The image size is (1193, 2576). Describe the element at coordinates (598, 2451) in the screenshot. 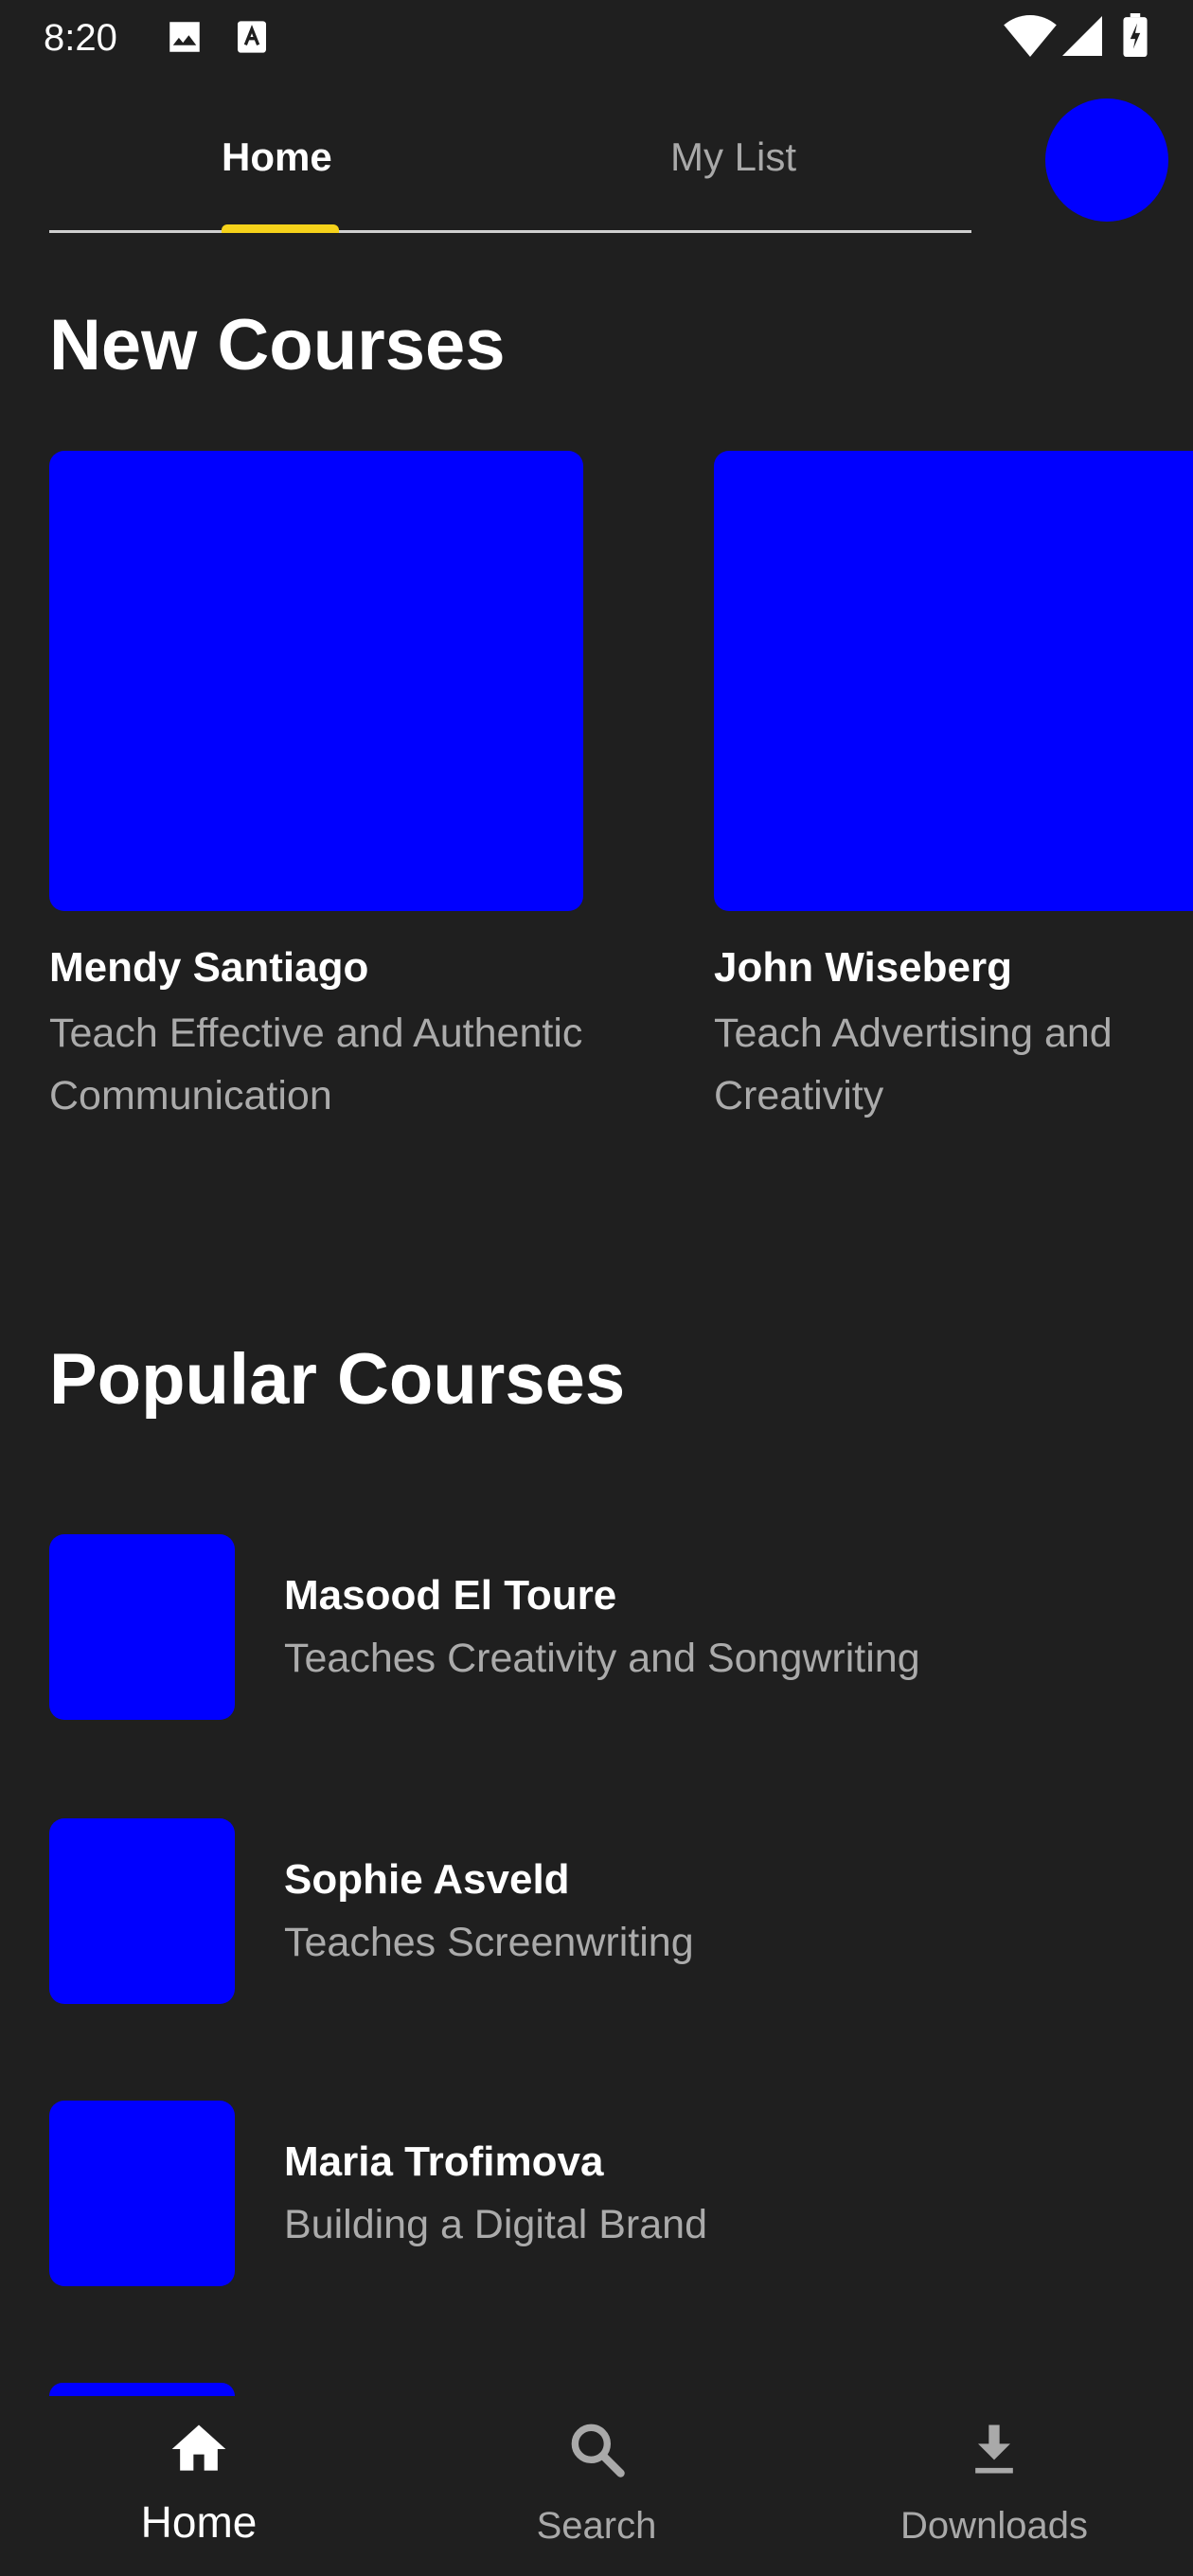

I see `search-icon` at that location.